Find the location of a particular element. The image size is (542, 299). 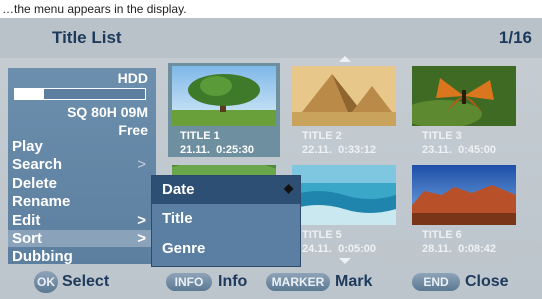

sort-option-date: Date ◆ is located at coordinates (226, 190).